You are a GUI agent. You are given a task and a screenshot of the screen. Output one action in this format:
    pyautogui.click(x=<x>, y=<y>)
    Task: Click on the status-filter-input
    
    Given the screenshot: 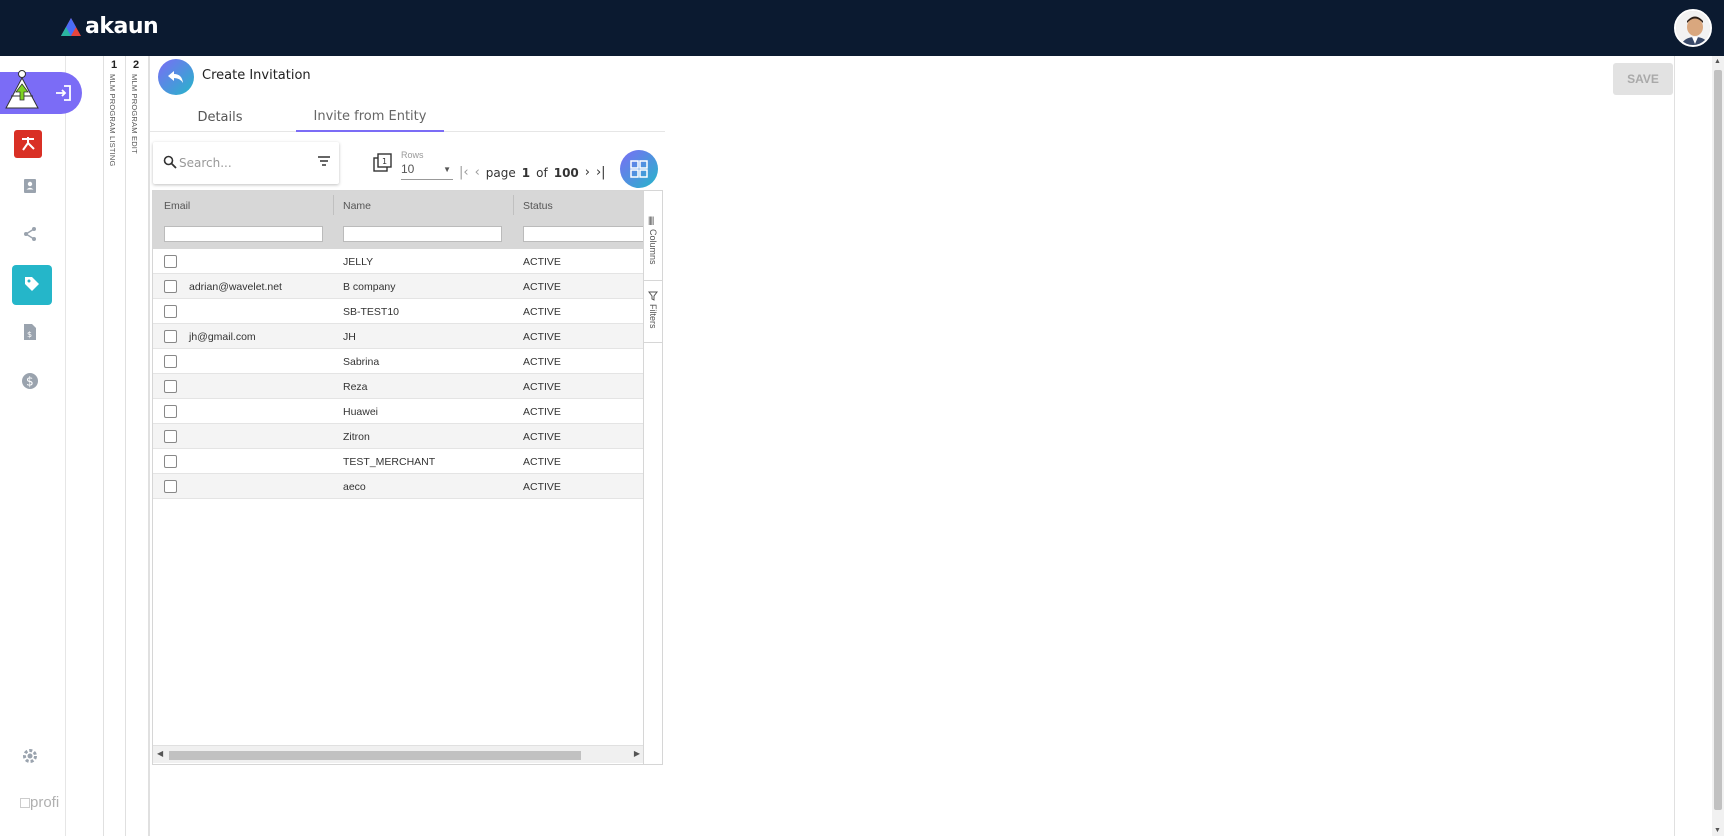 What is the action you would take?
    pyautogui.click(x=583, y=234)
    